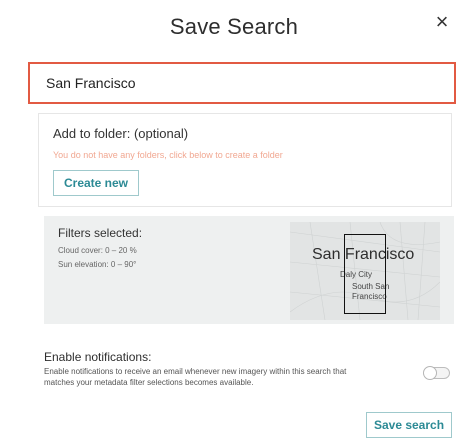 The height and width of the screenshot is (438, 468). I want to click on dialog-title: Save Search, so click(234, 26).